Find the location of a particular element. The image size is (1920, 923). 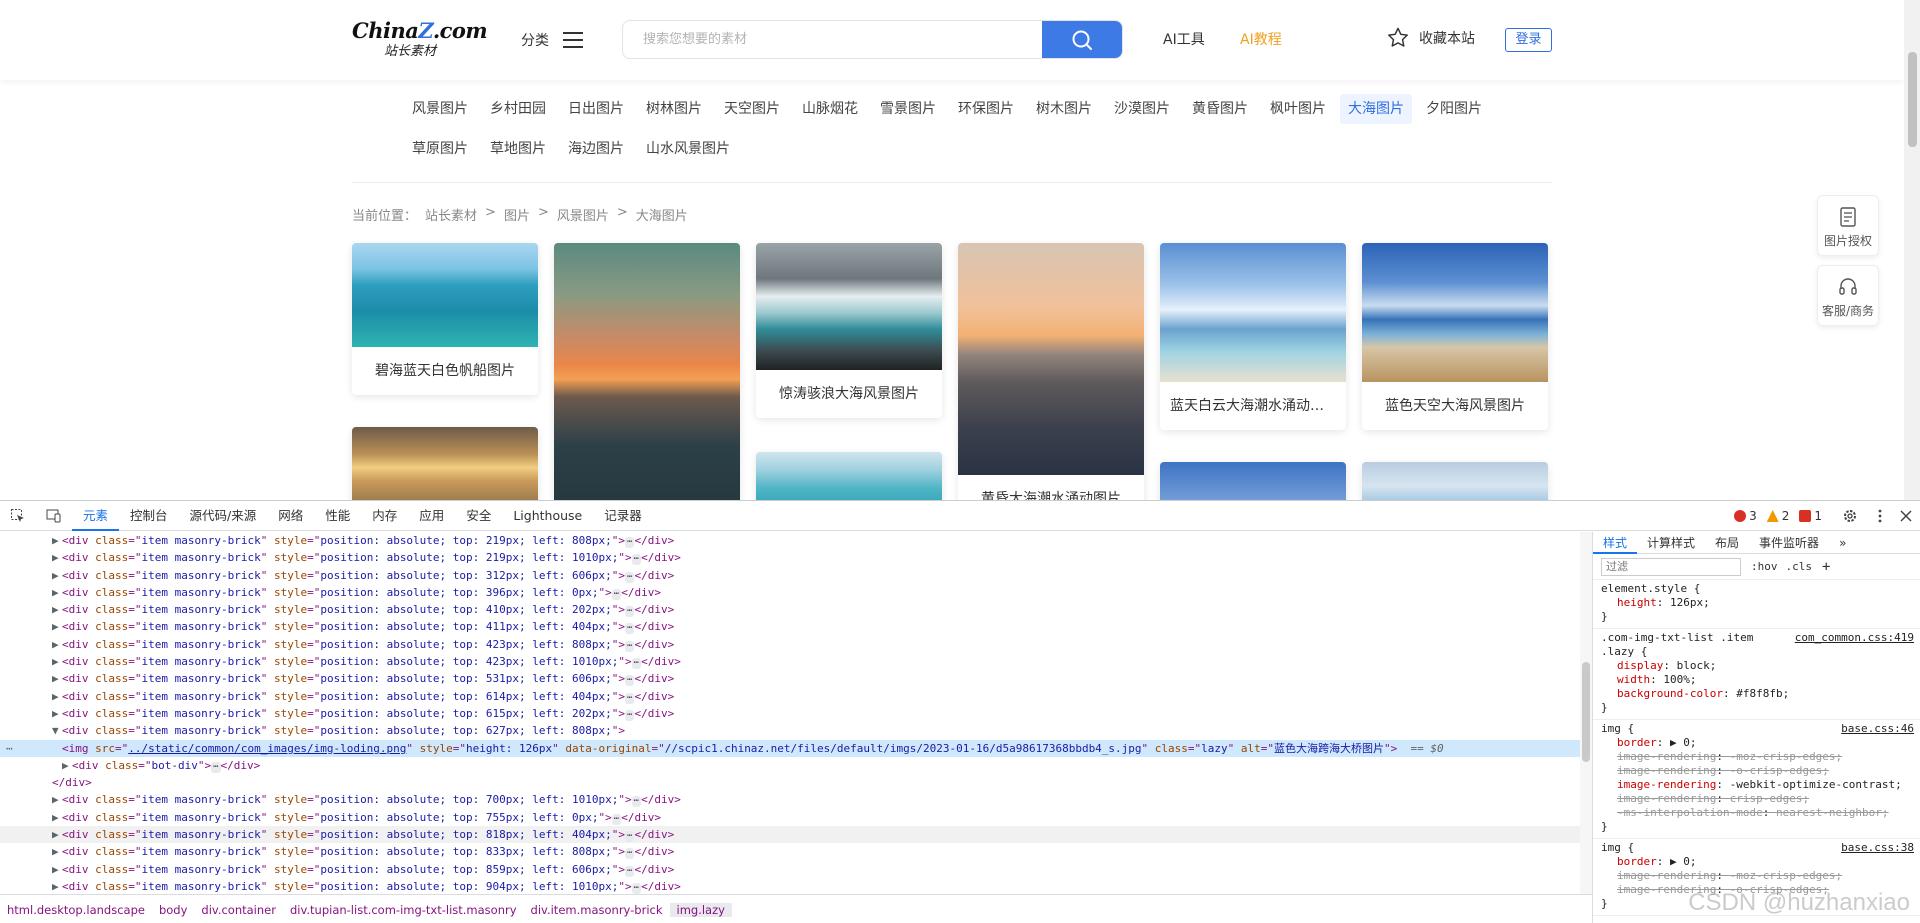

tag-link: 黄昏图片 is located at coordinates (1220, 109).